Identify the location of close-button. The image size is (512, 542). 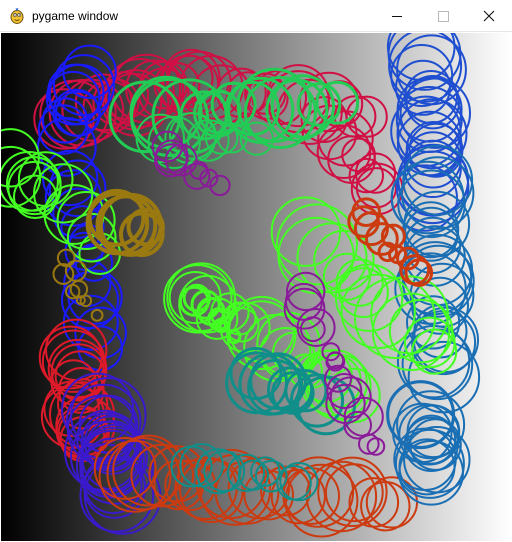
(489, 16).